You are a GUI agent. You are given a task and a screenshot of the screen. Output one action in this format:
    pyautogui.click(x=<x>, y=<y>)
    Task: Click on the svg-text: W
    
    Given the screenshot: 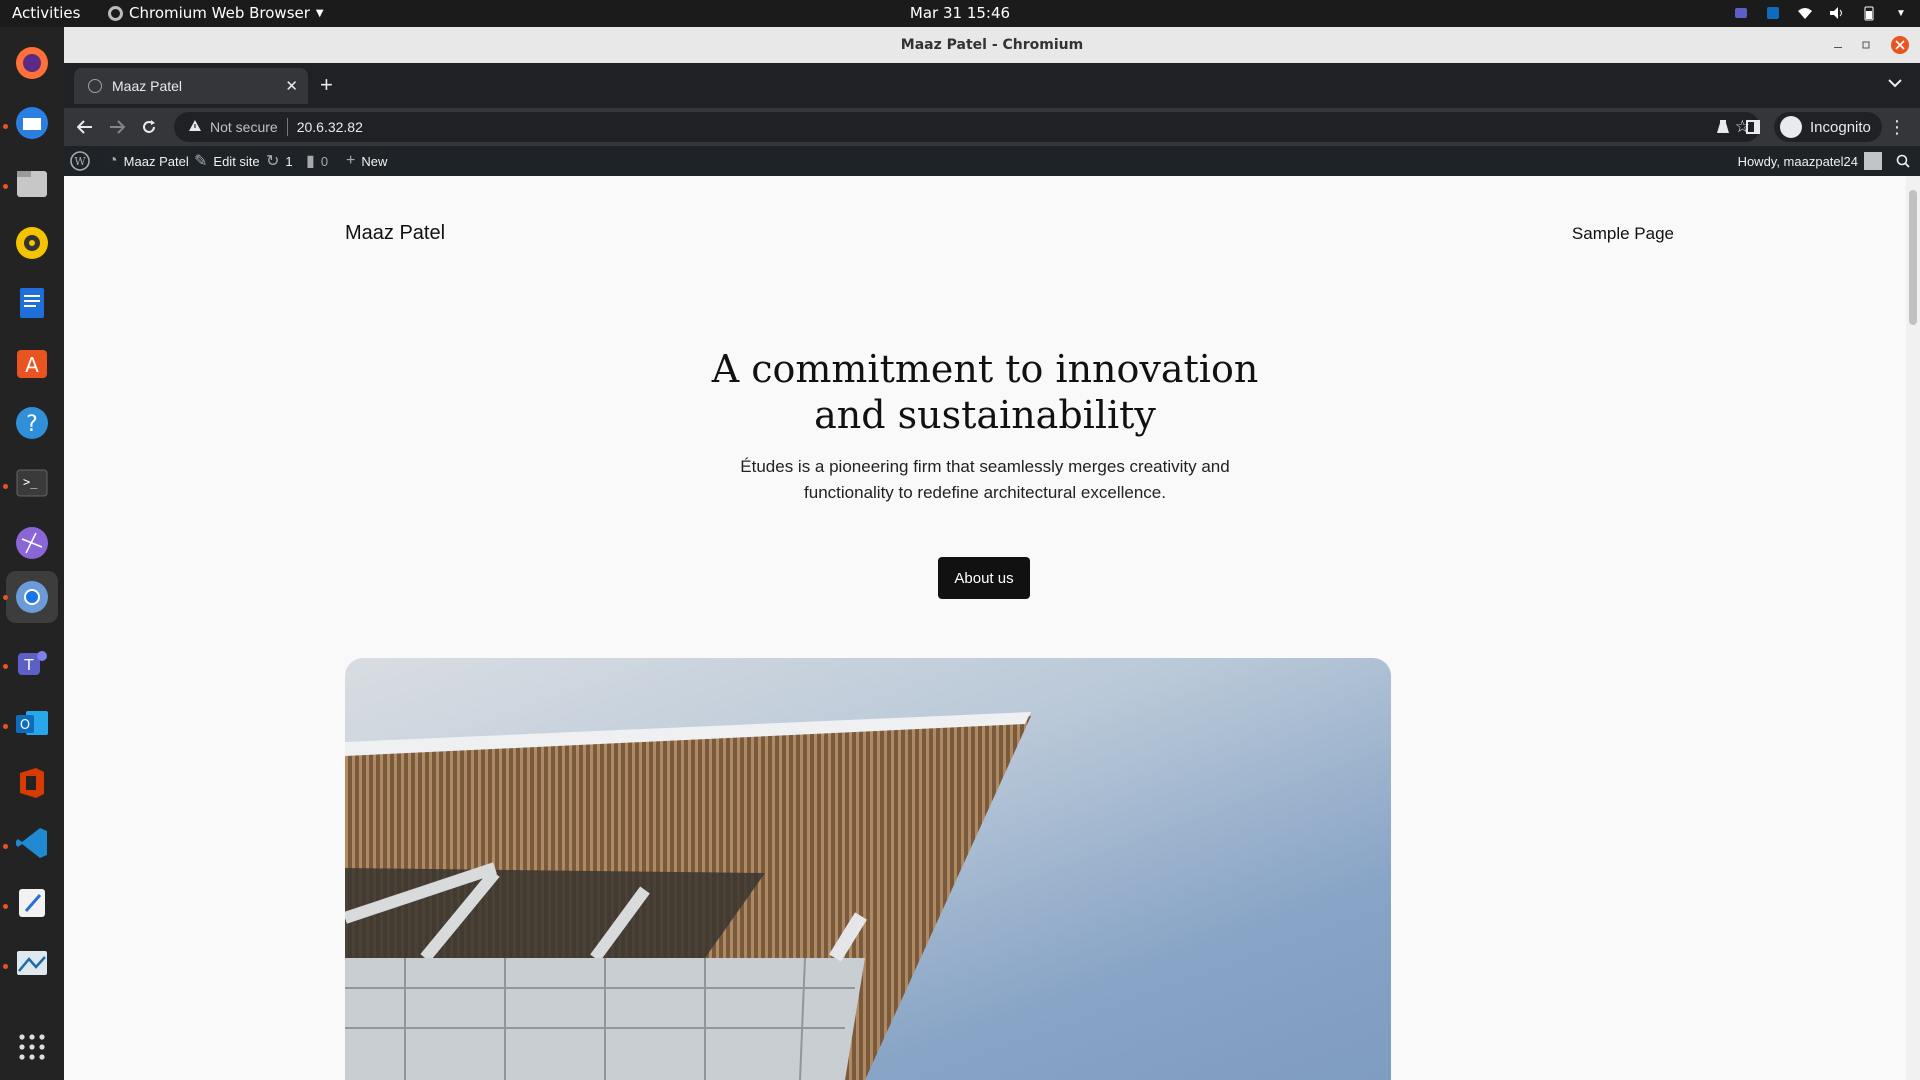 What is the action you would take?
    pyautogui.click(x=80, y=161)
    